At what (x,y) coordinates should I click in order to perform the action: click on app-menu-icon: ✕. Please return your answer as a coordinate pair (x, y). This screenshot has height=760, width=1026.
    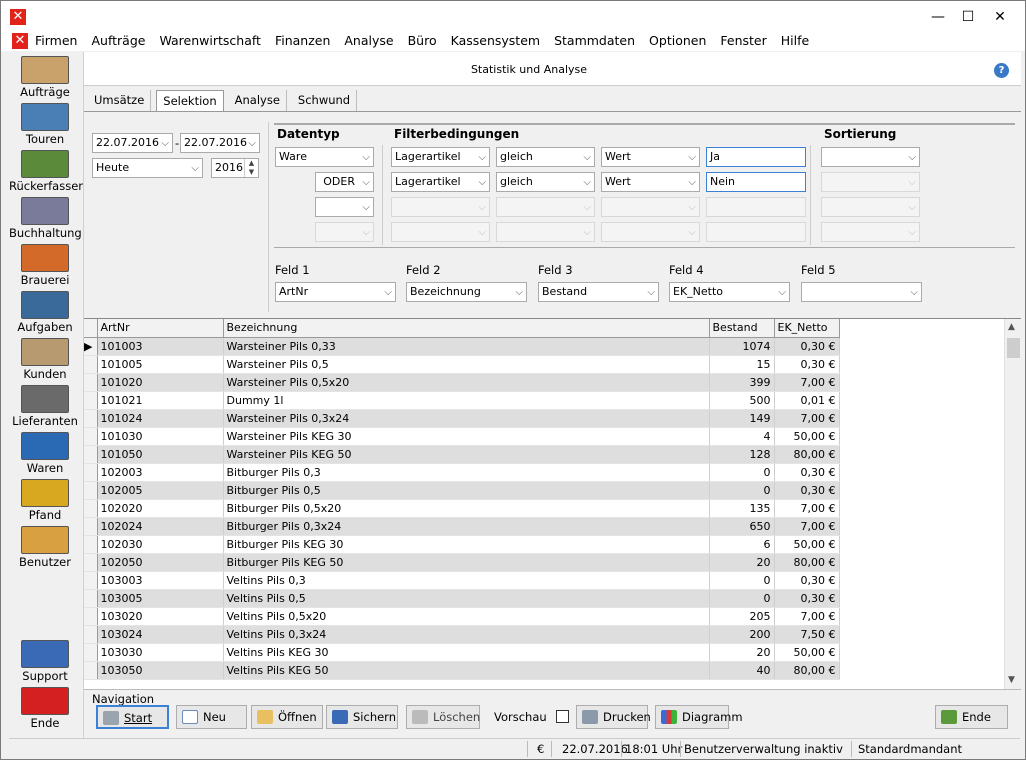
    Looking at the image, I should click on (20, 41).